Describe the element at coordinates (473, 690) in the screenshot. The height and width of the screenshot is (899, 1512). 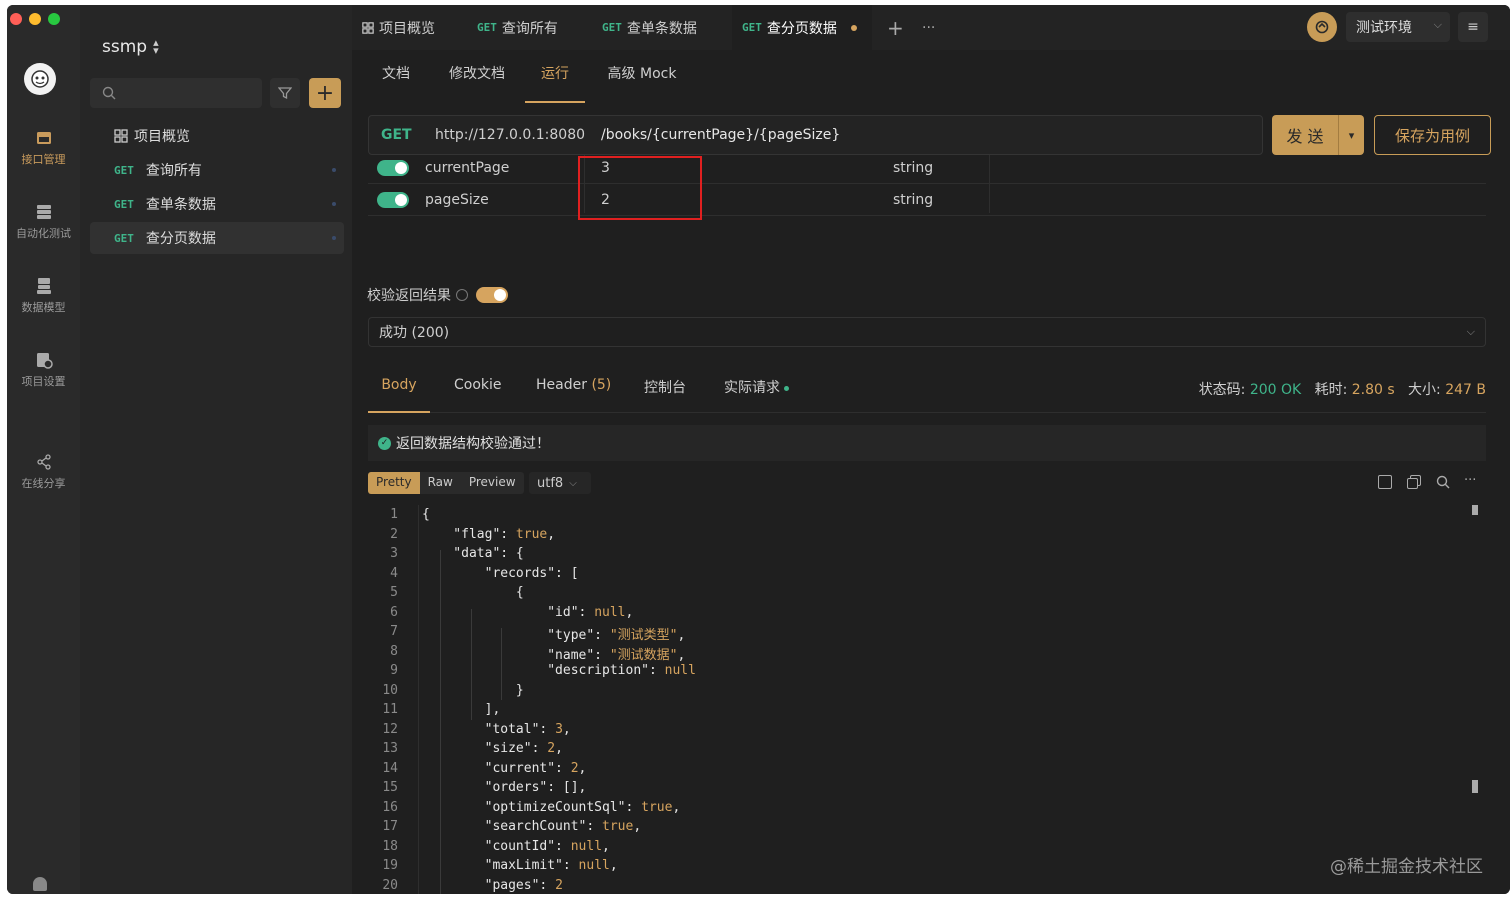
I see `code-line: }` at that location.